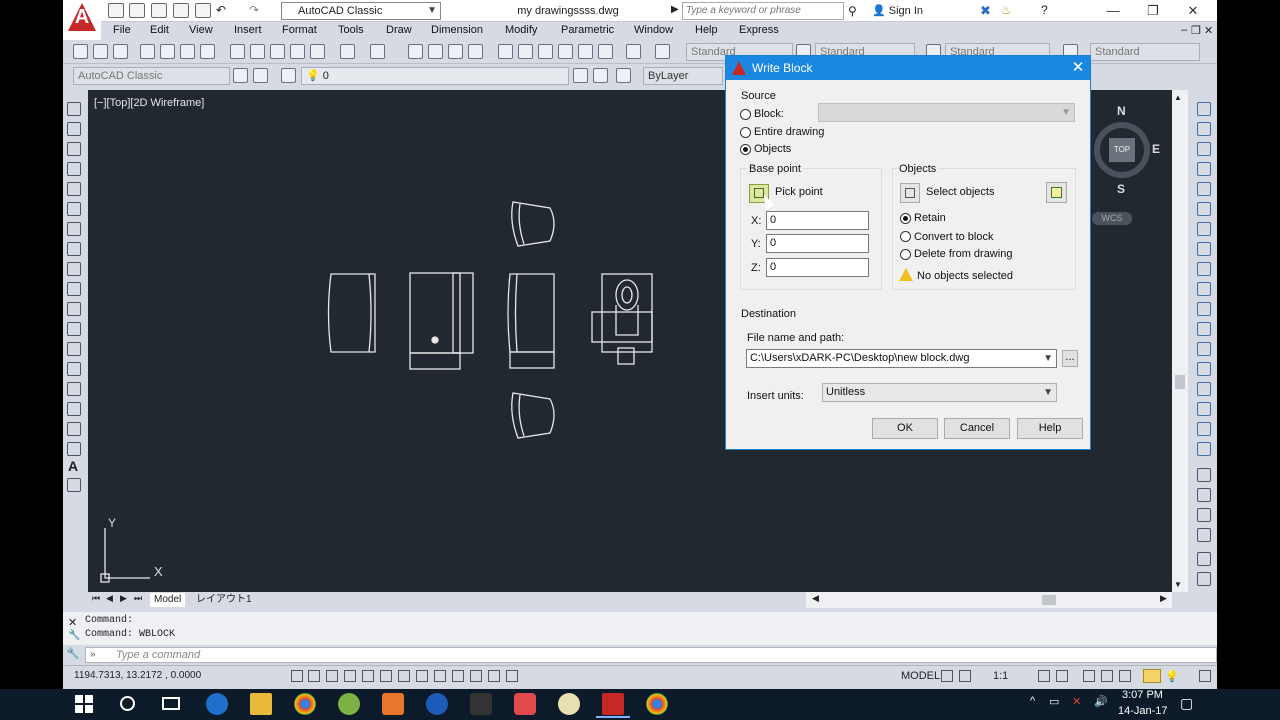 The image size is (1280, 720). Describe the element at coordinates (815, 598) in the screenshot. I see `scroll-left-icon: ◀` at that location.